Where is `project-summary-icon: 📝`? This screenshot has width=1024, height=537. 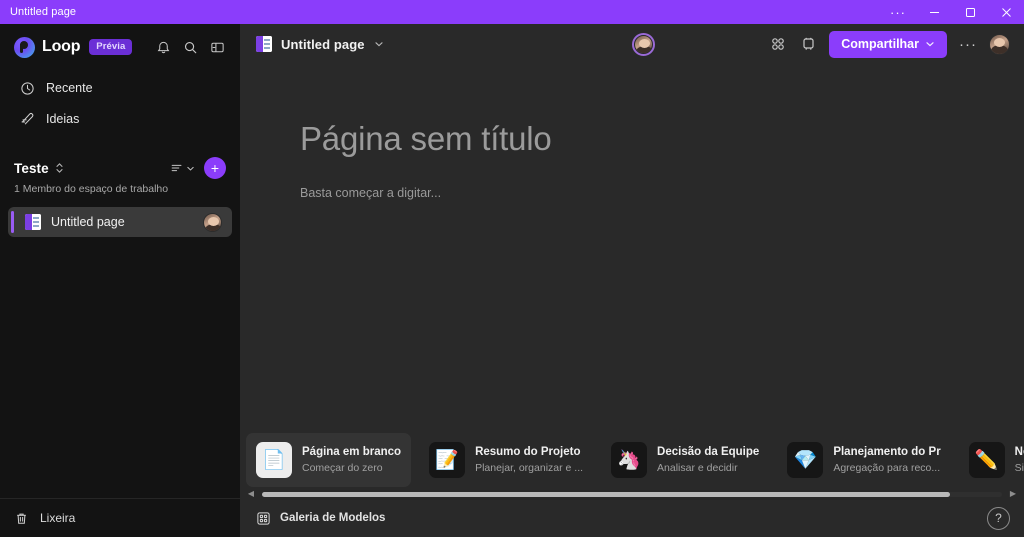
project-summary-icon: 📝 is located at coordinates (447, 460).